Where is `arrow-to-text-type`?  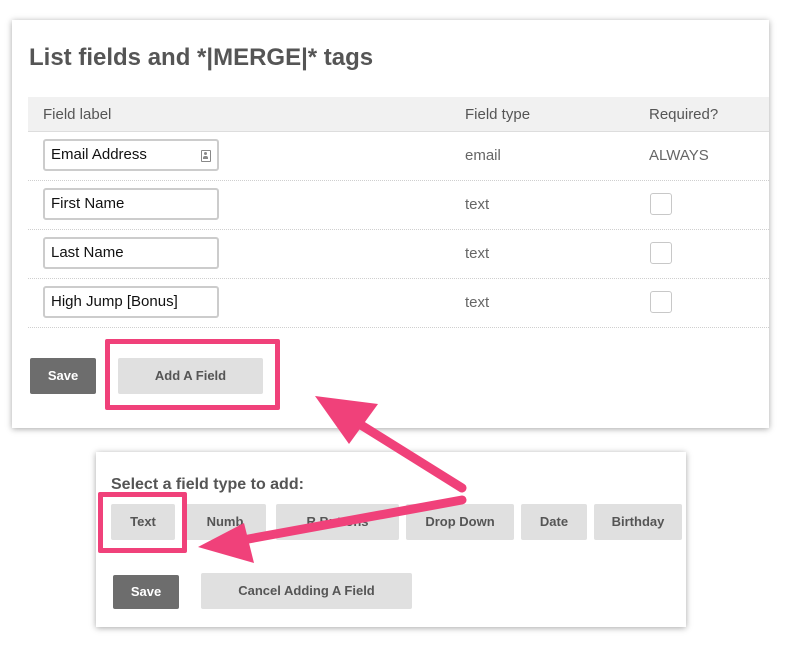
arrow-to-text-type is located at coordinates (332, 529).